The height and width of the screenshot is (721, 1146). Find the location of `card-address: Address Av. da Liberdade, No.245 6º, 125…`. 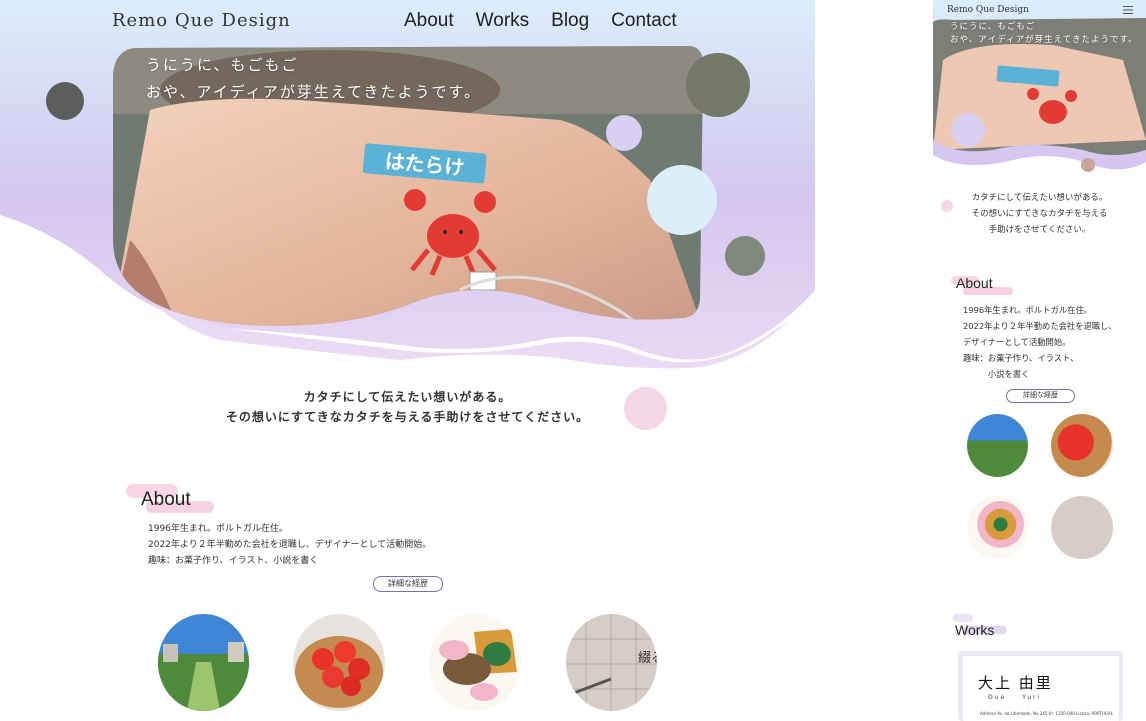

card-address: Address Av. da Liberdade, No.245 6º, 125… is located at coordinates (1046, 713).